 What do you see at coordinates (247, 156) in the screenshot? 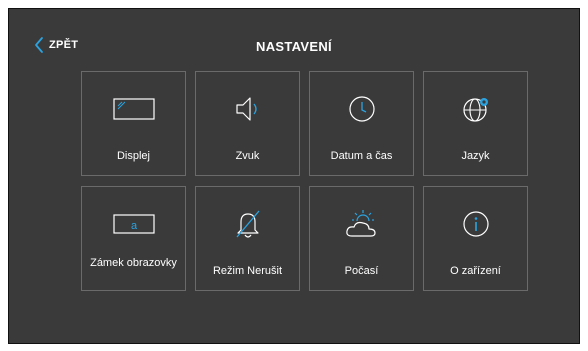
I see `tile-label: Zvuk` at bounding box center [247, 156].